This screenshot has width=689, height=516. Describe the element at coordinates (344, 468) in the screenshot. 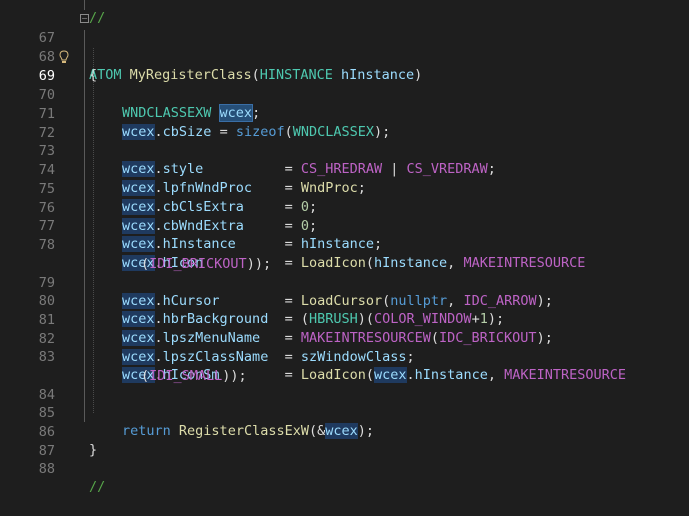

I see `code-line-88: 88 //` at that location.